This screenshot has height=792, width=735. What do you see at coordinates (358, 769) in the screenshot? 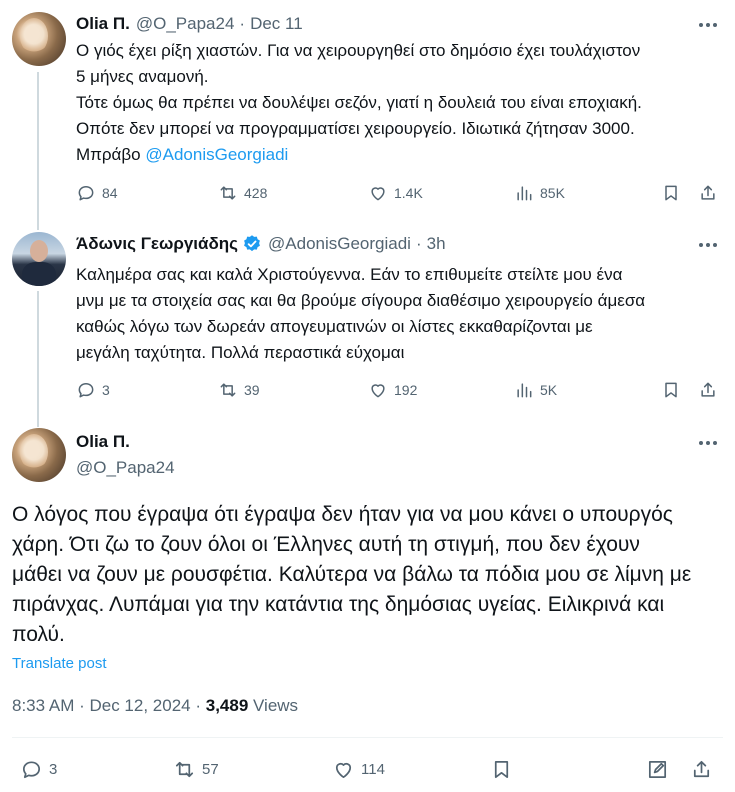
I see `like-button: 114` at bounding box center [358, 769].